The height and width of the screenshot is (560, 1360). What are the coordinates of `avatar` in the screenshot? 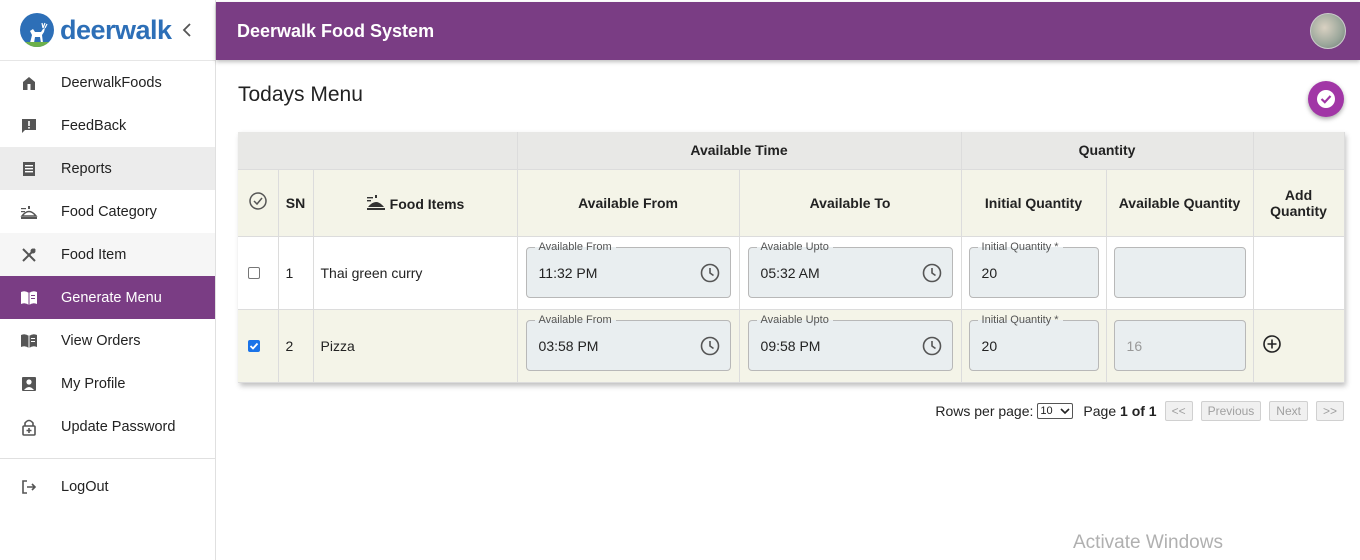 It's located at (1328, 31).